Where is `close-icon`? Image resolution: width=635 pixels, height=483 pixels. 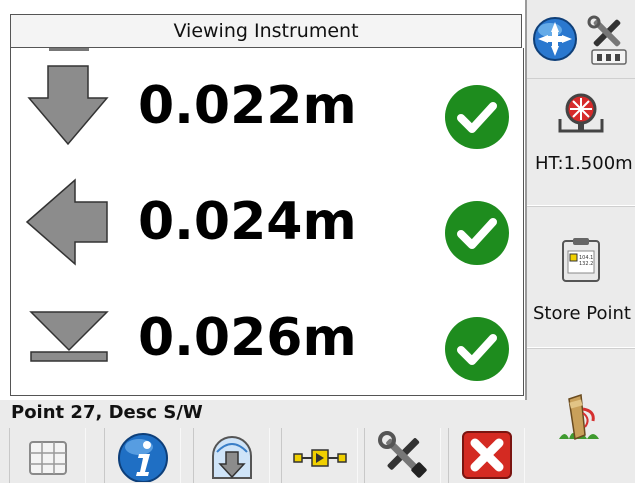 close-icon is located at coordinates (486, 455).